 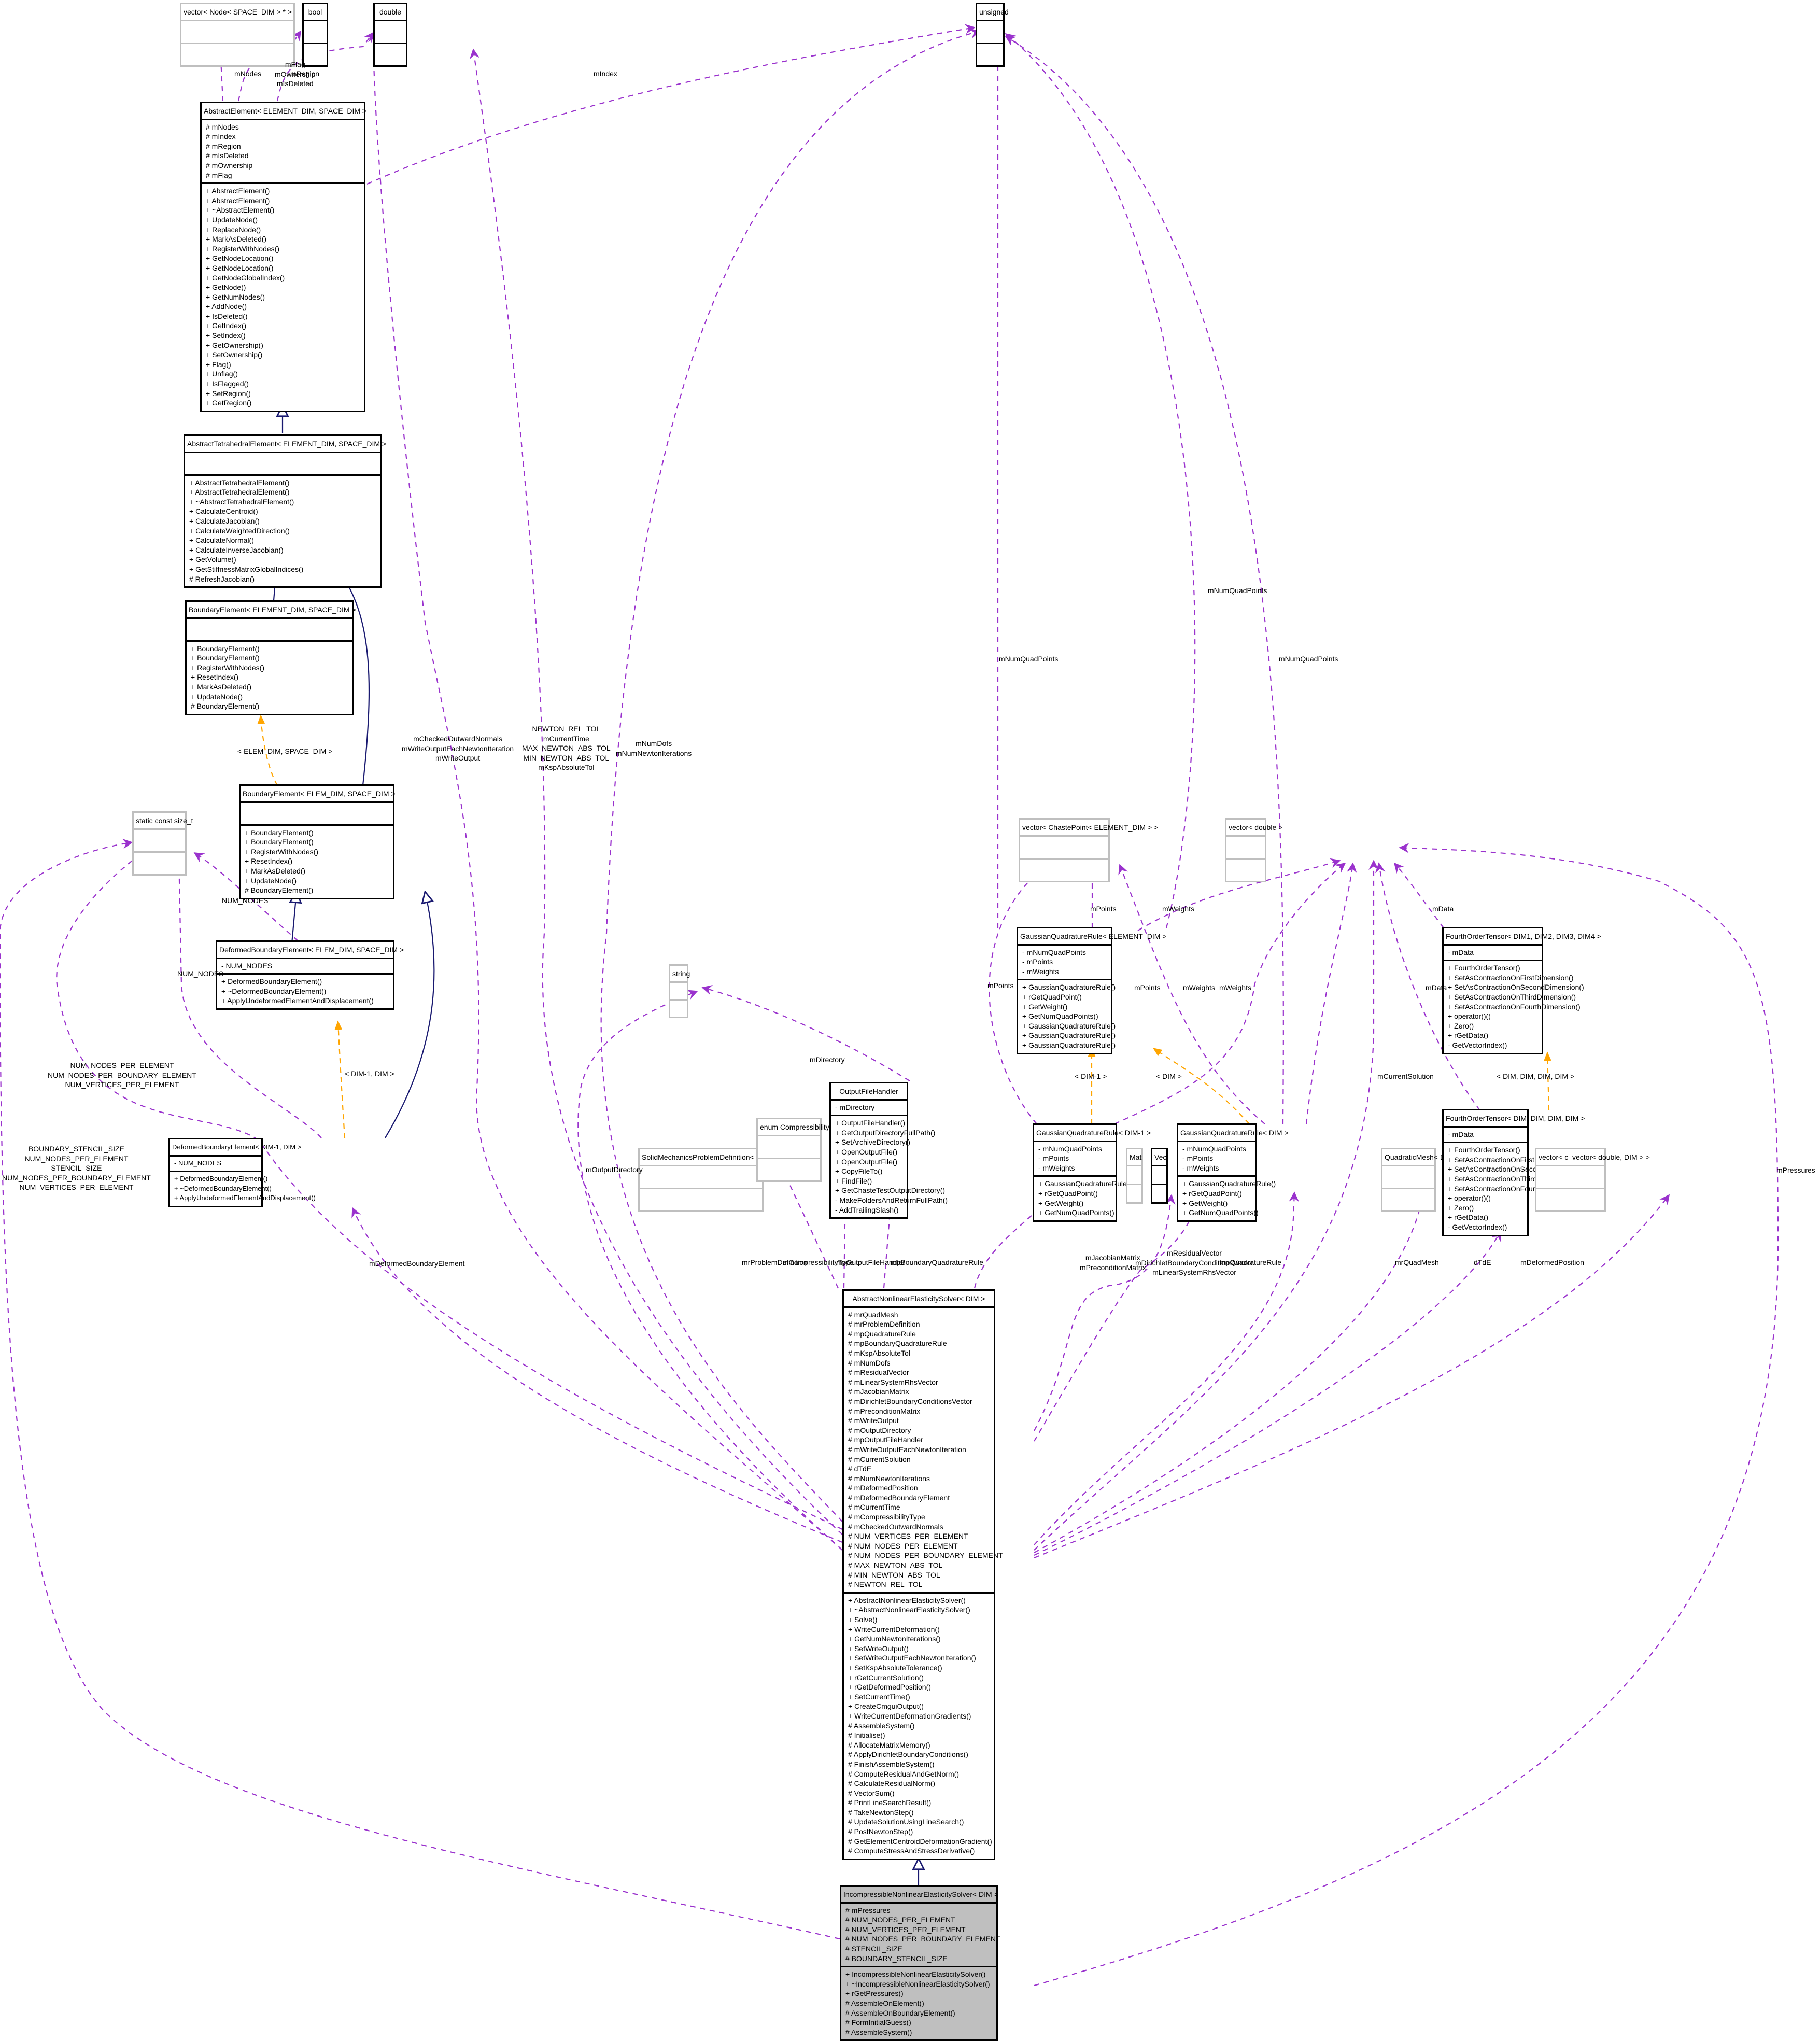 What do you see at coordinates (240, 210) in the screenshot?
I see `class-member: + ~AbstractElement()` at bounding box center [240, 210].